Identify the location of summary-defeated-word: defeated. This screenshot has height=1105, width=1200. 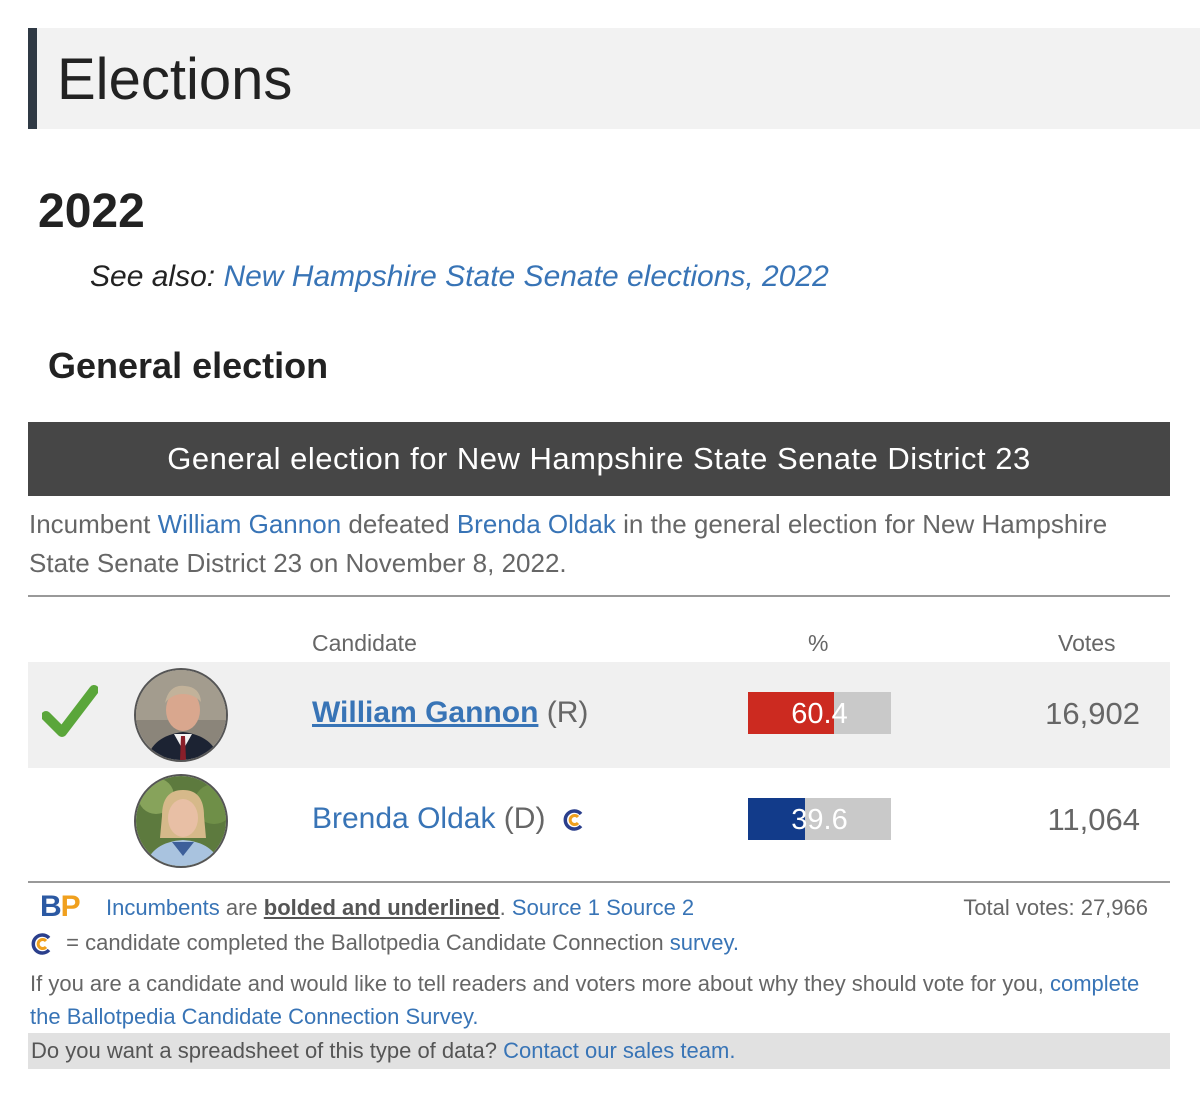
(399, 524).